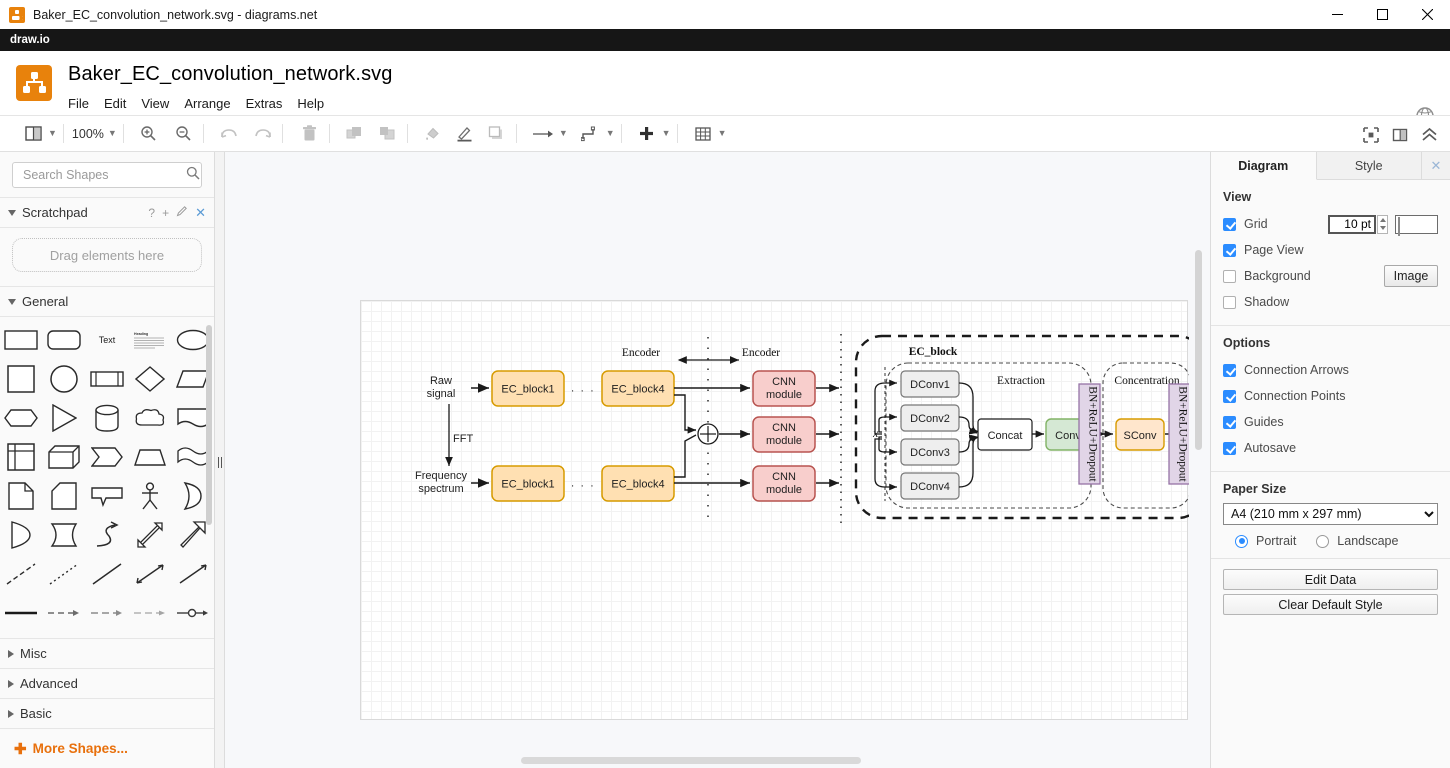  Describe the element at coordinates (64, 495) in the screenshot. I see `card-shape` at that location.